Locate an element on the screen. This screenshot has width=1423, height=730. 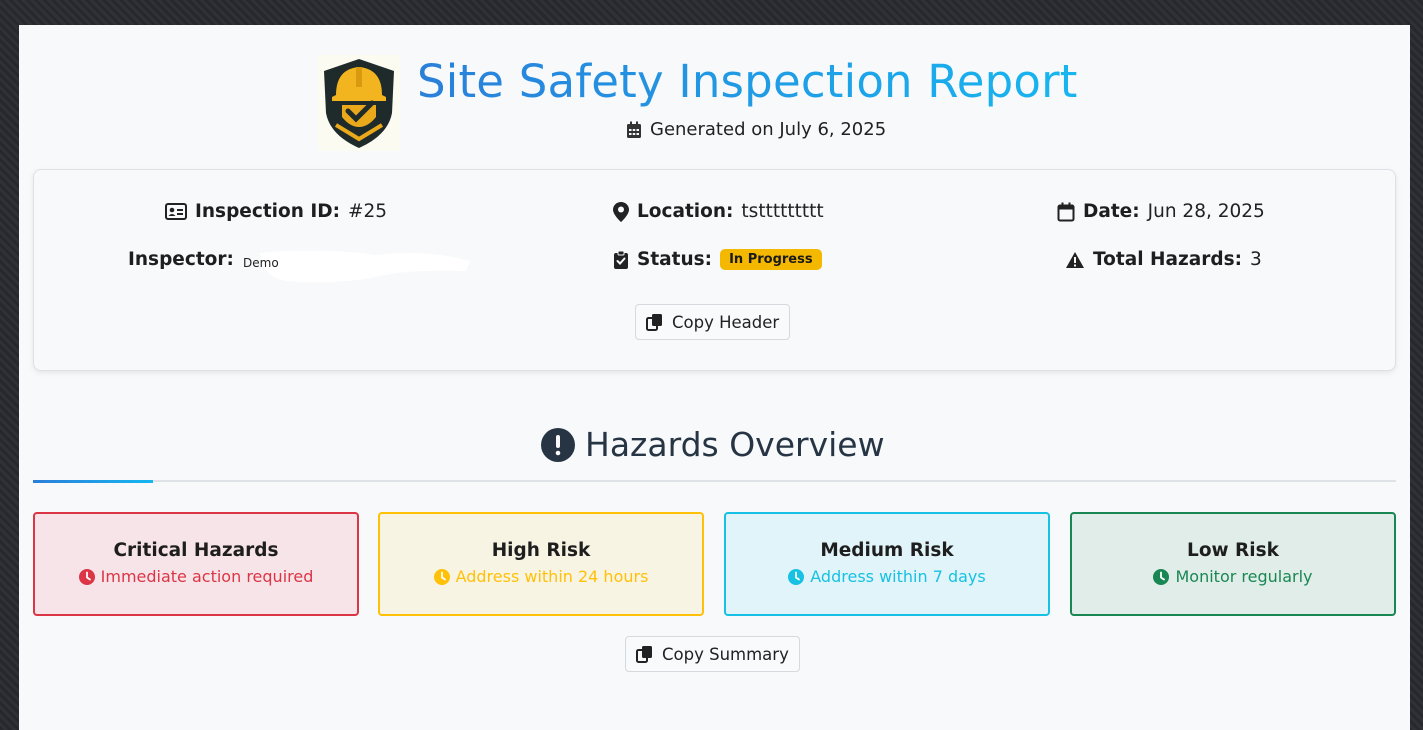
card-title: Critical Hazards is located at coordinates (196, 550).